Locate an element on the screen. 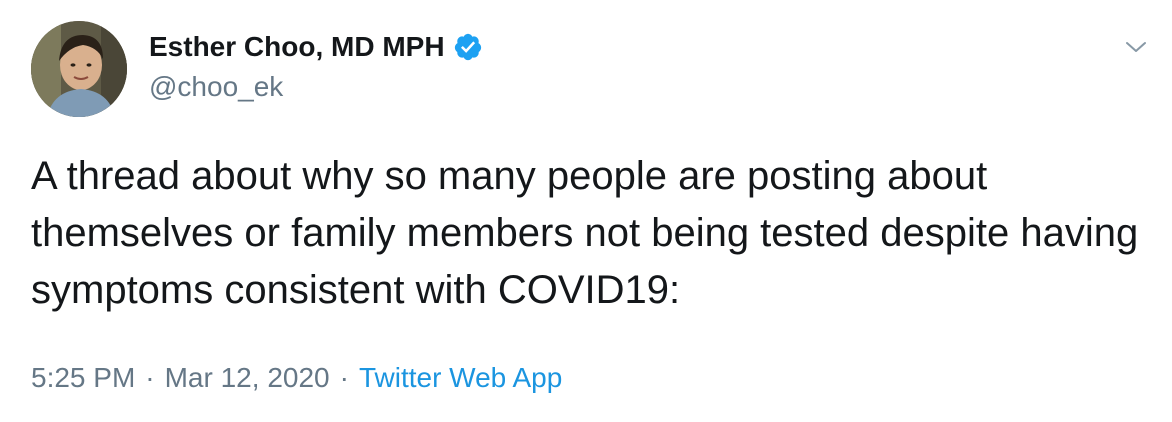 This screenshot has height=422, width=1172. author-name-row: Esther Choo, MD MPH is located at coordinates (316, 47).